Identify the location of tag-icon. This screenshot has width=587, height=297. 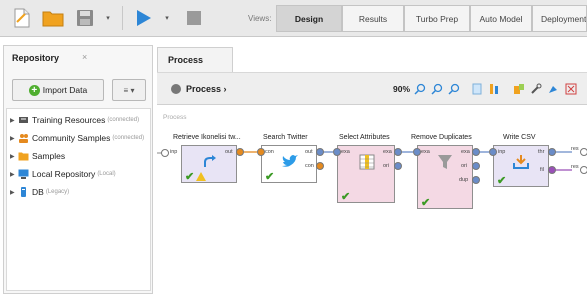
(518, 88).